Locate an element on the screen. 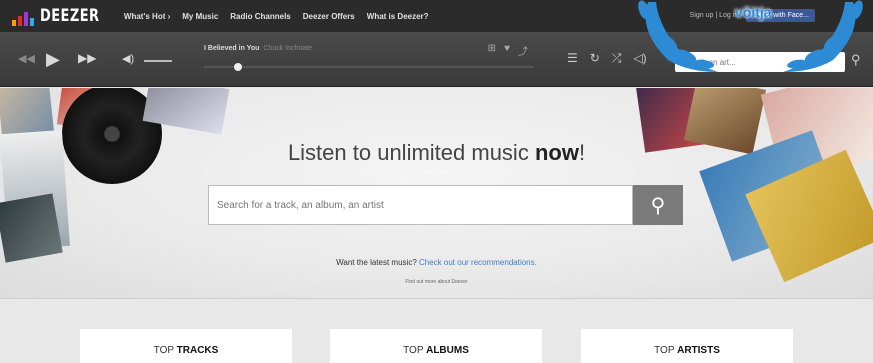 The height and width of the screenshot is (363, 873). card-title: TOP ARTISTS is located at coordinates (687, 350).